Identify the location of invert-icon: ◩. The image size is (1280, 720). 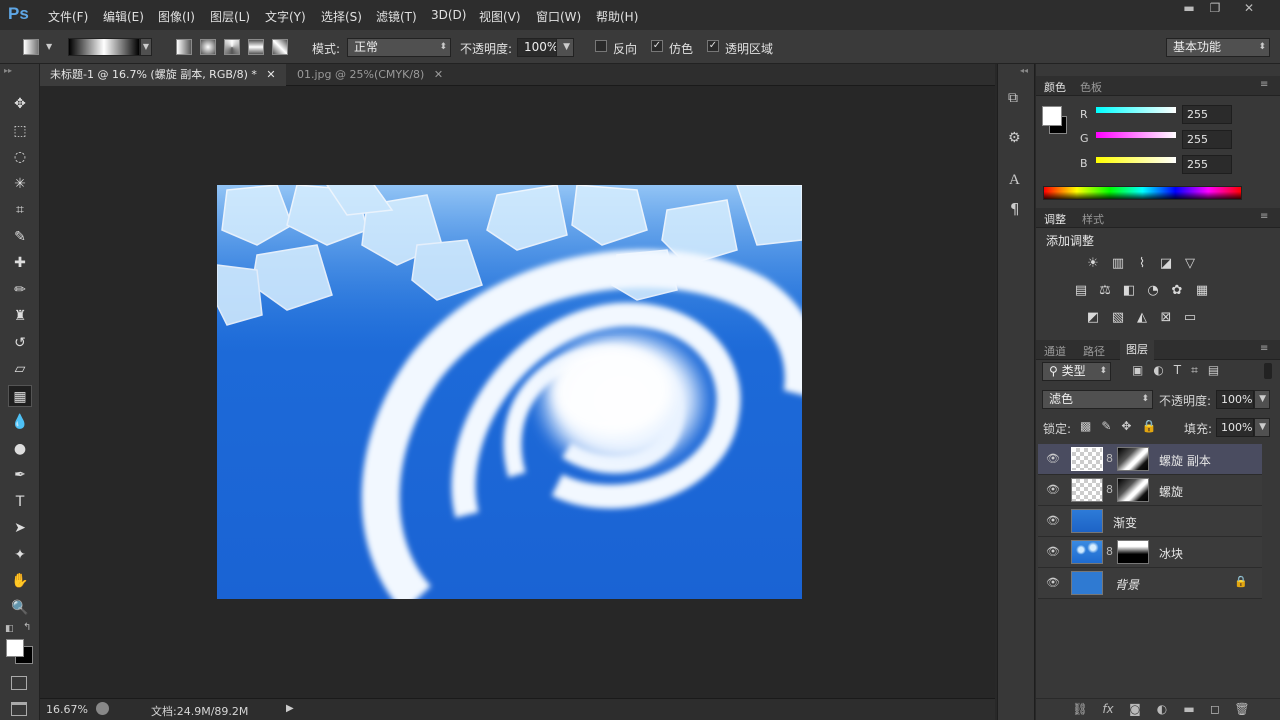
(1093, 318).